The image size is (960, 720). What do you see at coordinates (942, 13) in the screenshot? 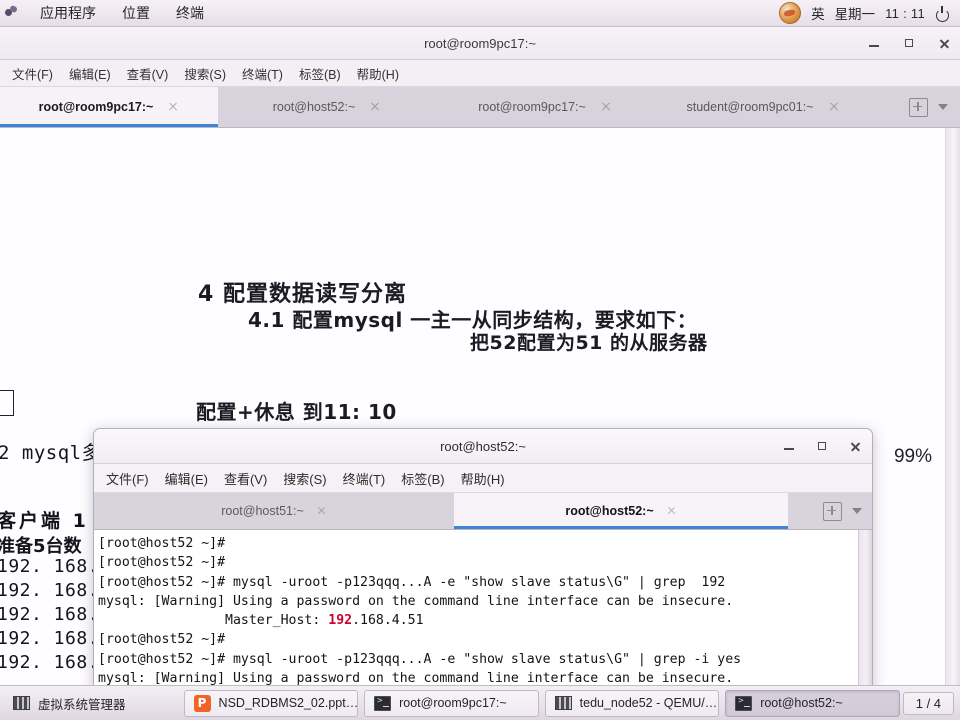
I see `power-icon` at bounding box center [942, 13].